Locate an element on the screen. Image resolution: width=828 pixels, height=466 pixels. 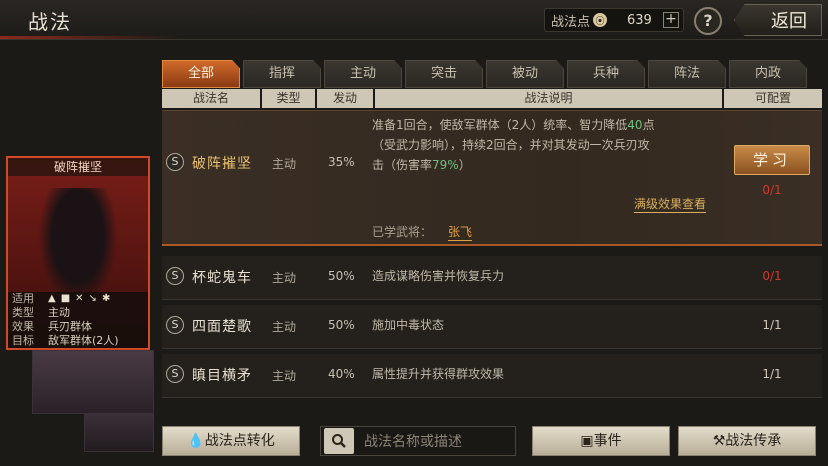
category-tabs: 全部 指挥 主动 突击 被动 兵种 阵法 内政 is located at coordinates (486, 74).